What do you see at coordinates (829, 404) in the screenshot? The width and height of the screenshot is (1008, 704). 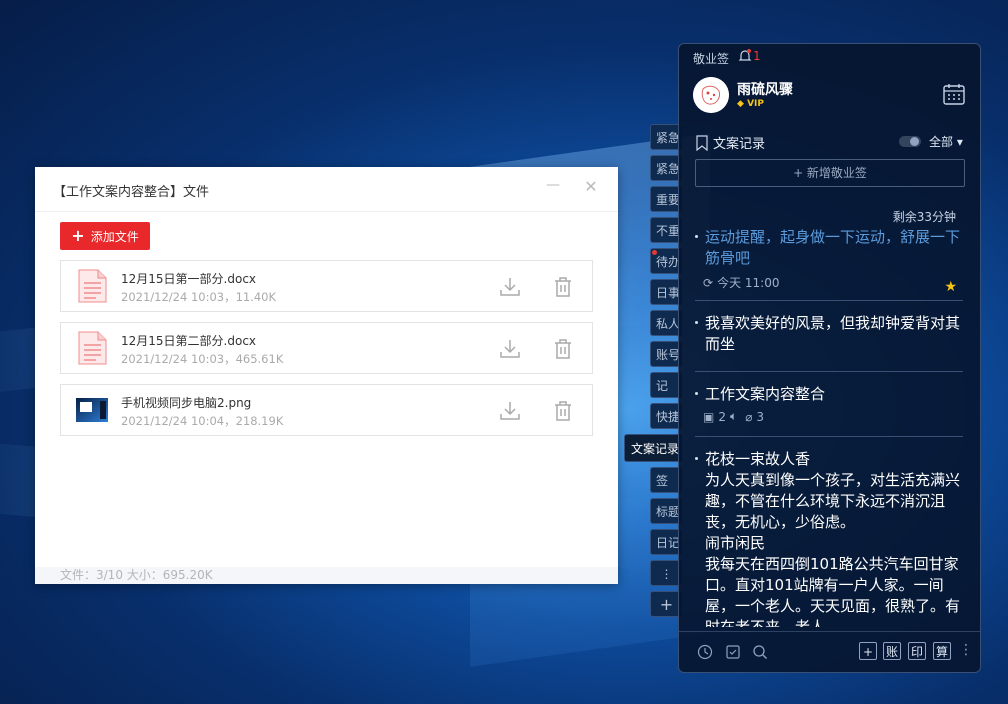 I see `note-item: 工作文案内容整合 ▣ 2 🔈︎ ⌀ 3` at bounding box center [829, 404].